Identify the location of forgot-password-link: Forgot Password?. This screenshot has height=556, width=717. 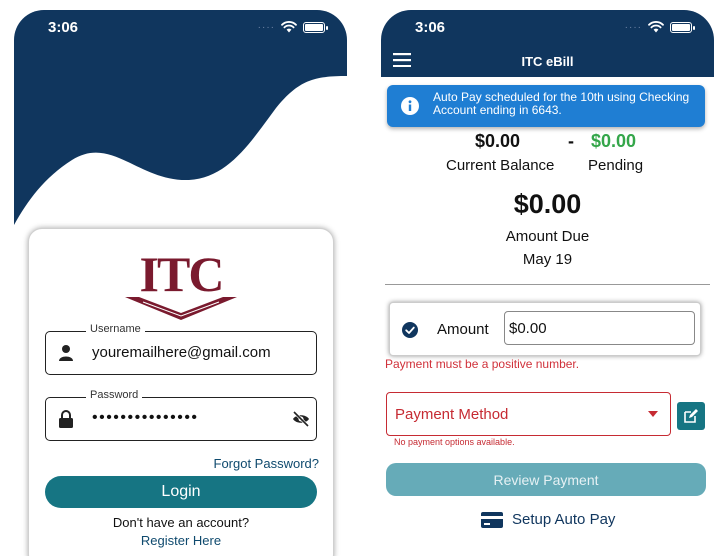
(267, 463).